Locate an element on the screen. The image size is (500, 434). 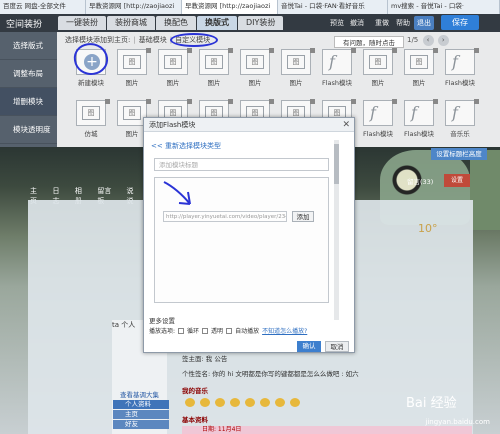
module-label: Flash模块 is located at coordinates (460, 83).